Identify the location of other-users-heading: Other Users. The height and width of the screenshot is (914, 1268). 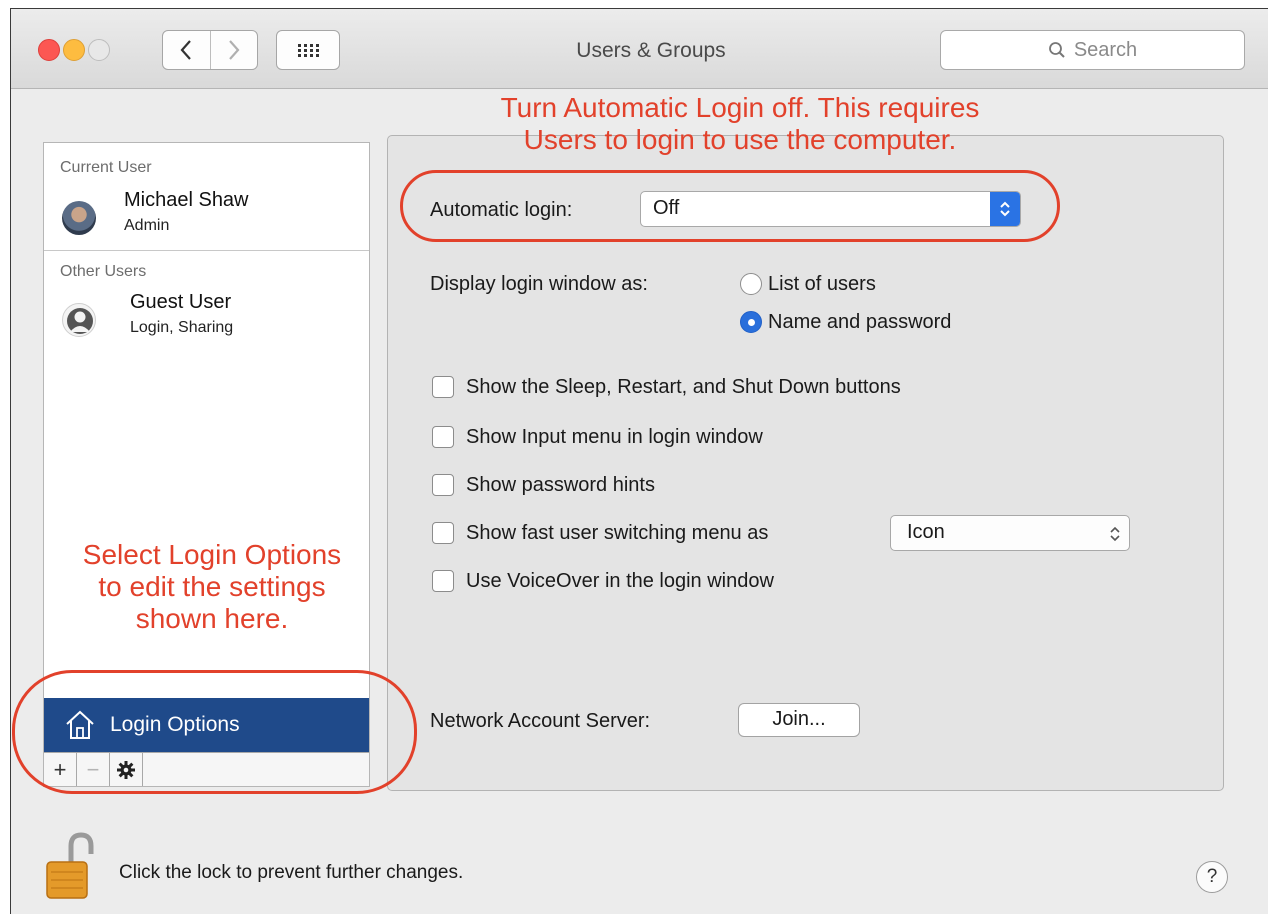
(103, 271).